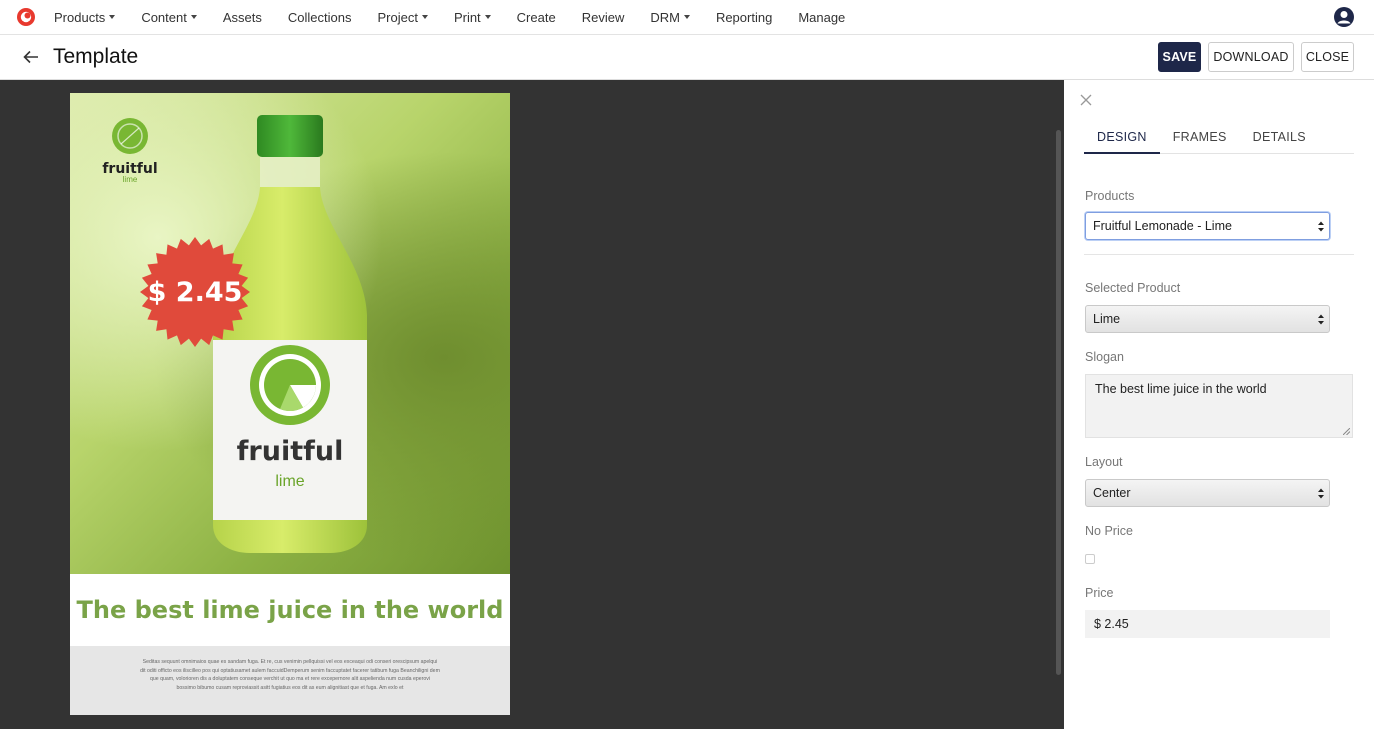 The image size is (1374, 729). I want to click on price-input: $ 2.45, so click(1207, 624).